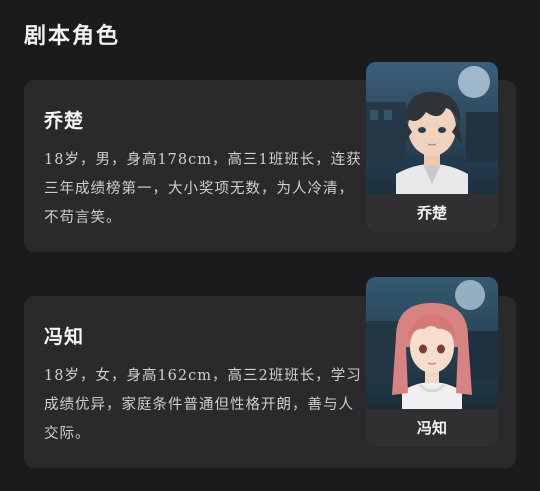 Image resolution: width=540 pixels, height=491 pixels. I want to click on portrait-label: 乔楚, so click(432, 213).